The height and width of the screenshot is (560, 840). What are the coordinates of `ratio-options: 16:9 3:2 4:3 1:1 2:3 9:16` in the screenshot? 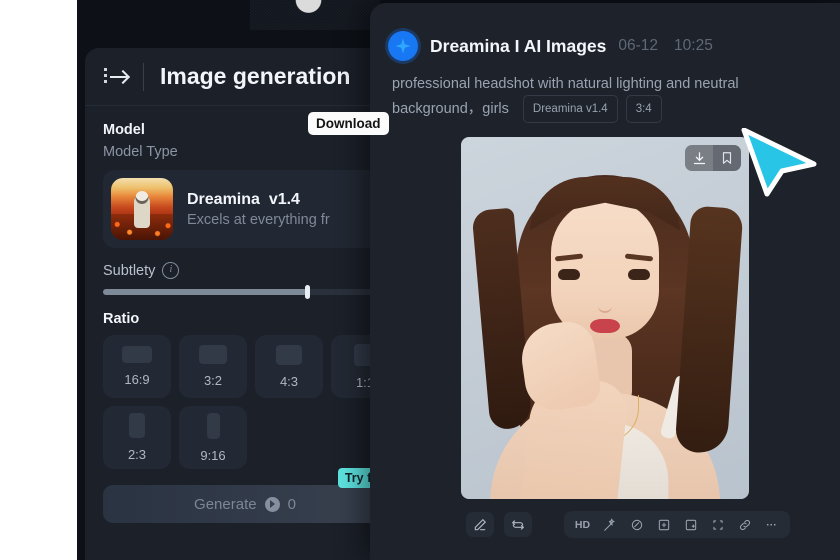 It's located at (251, 402).